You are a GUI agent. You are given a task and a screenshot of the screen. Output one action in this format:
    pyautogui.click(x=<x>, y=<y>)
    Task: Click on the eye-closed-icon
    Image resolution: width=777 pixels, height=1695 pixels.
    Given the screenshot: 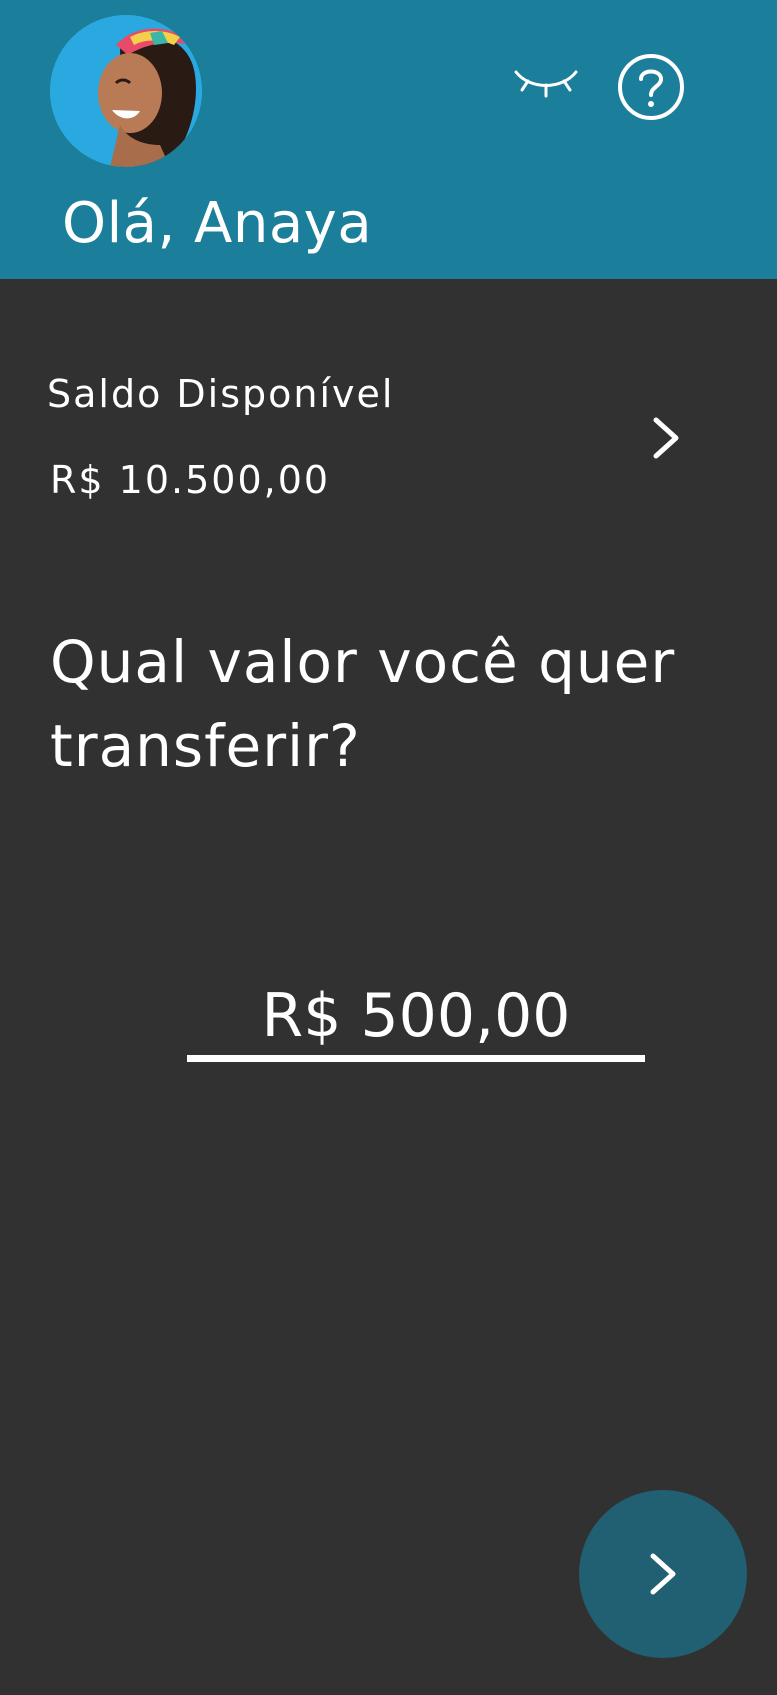 What is the action you would take?
    pyautogui.click(x=546, y=83)
    